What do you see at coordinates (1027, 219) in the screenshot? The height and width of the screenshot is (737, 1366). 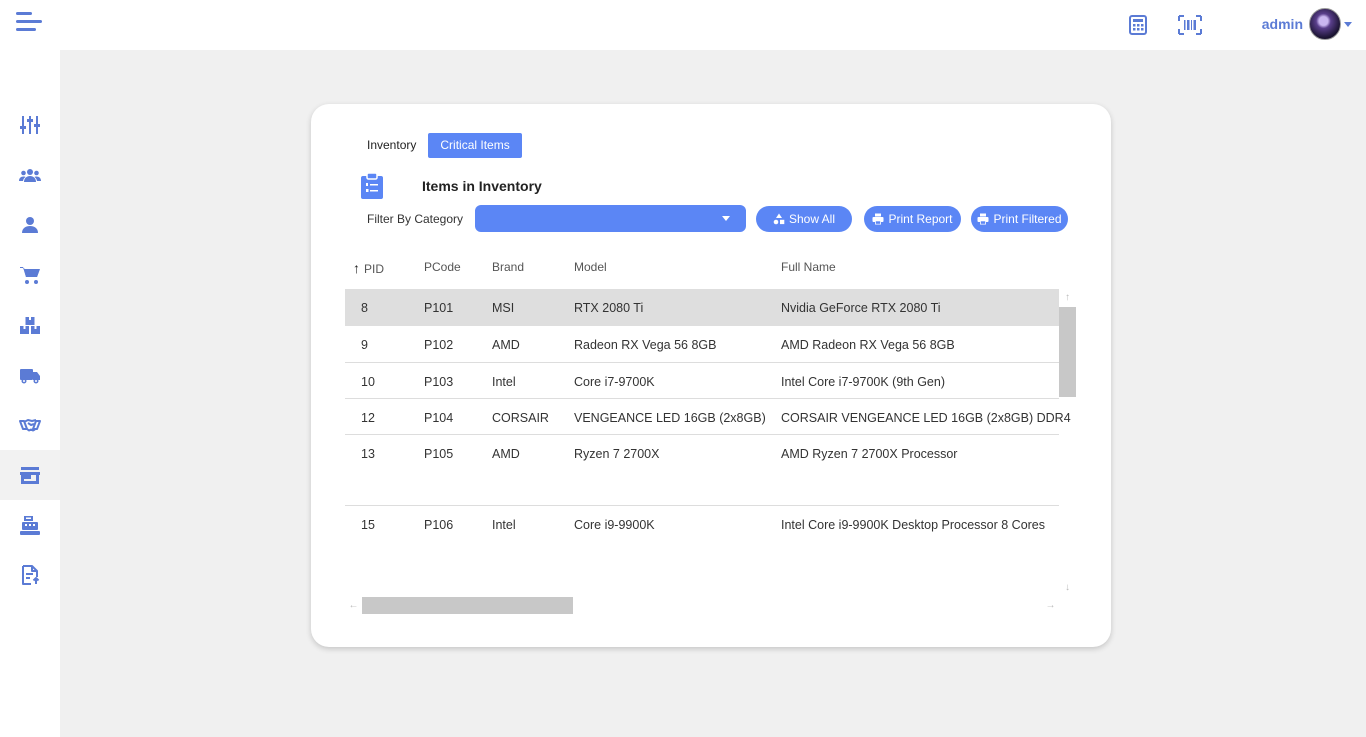 I see `print-filtered-label: Print Filtered` at bounding box center [1027, 219].